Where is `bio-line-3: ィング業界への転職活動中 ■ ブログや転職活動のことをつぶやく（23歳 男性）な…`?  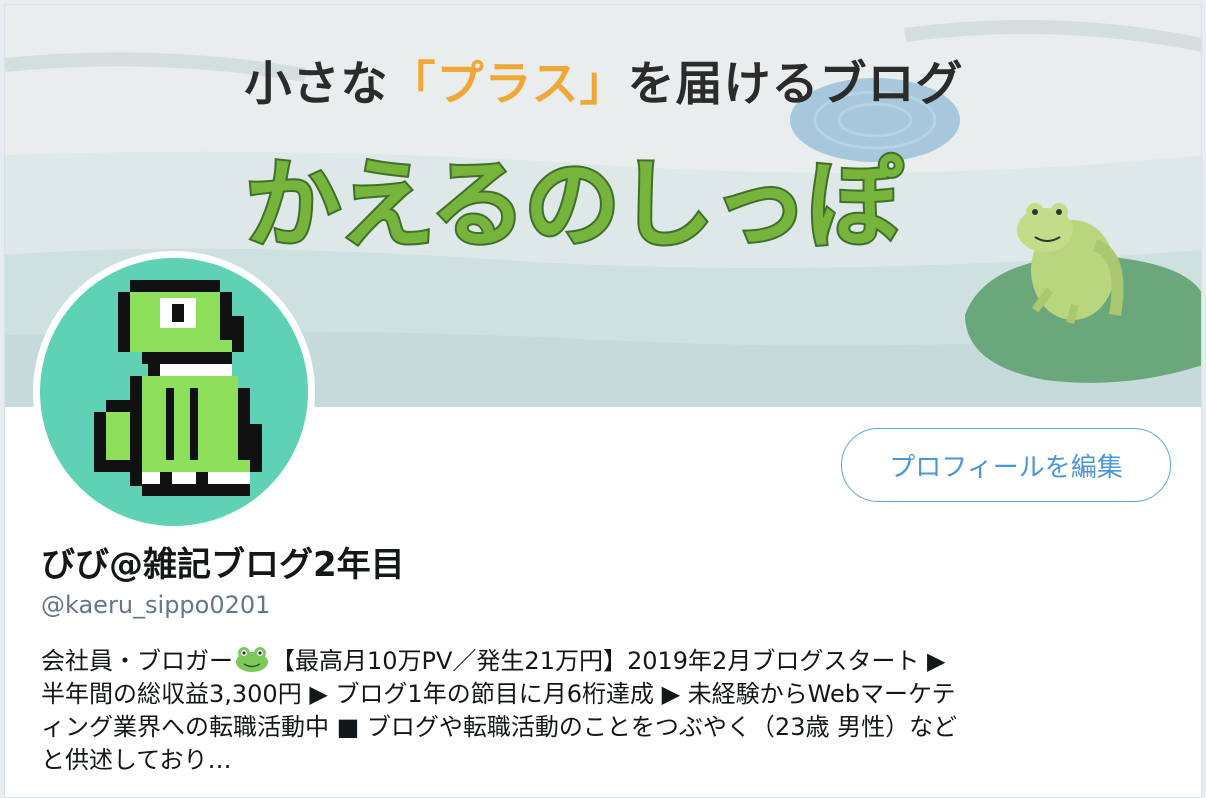 bio-line-3: ィング業界への転職活動中 ■ ブログや転職活動のことをつぶやく（23歳 男性）な… is located at coordinates (499, 727).